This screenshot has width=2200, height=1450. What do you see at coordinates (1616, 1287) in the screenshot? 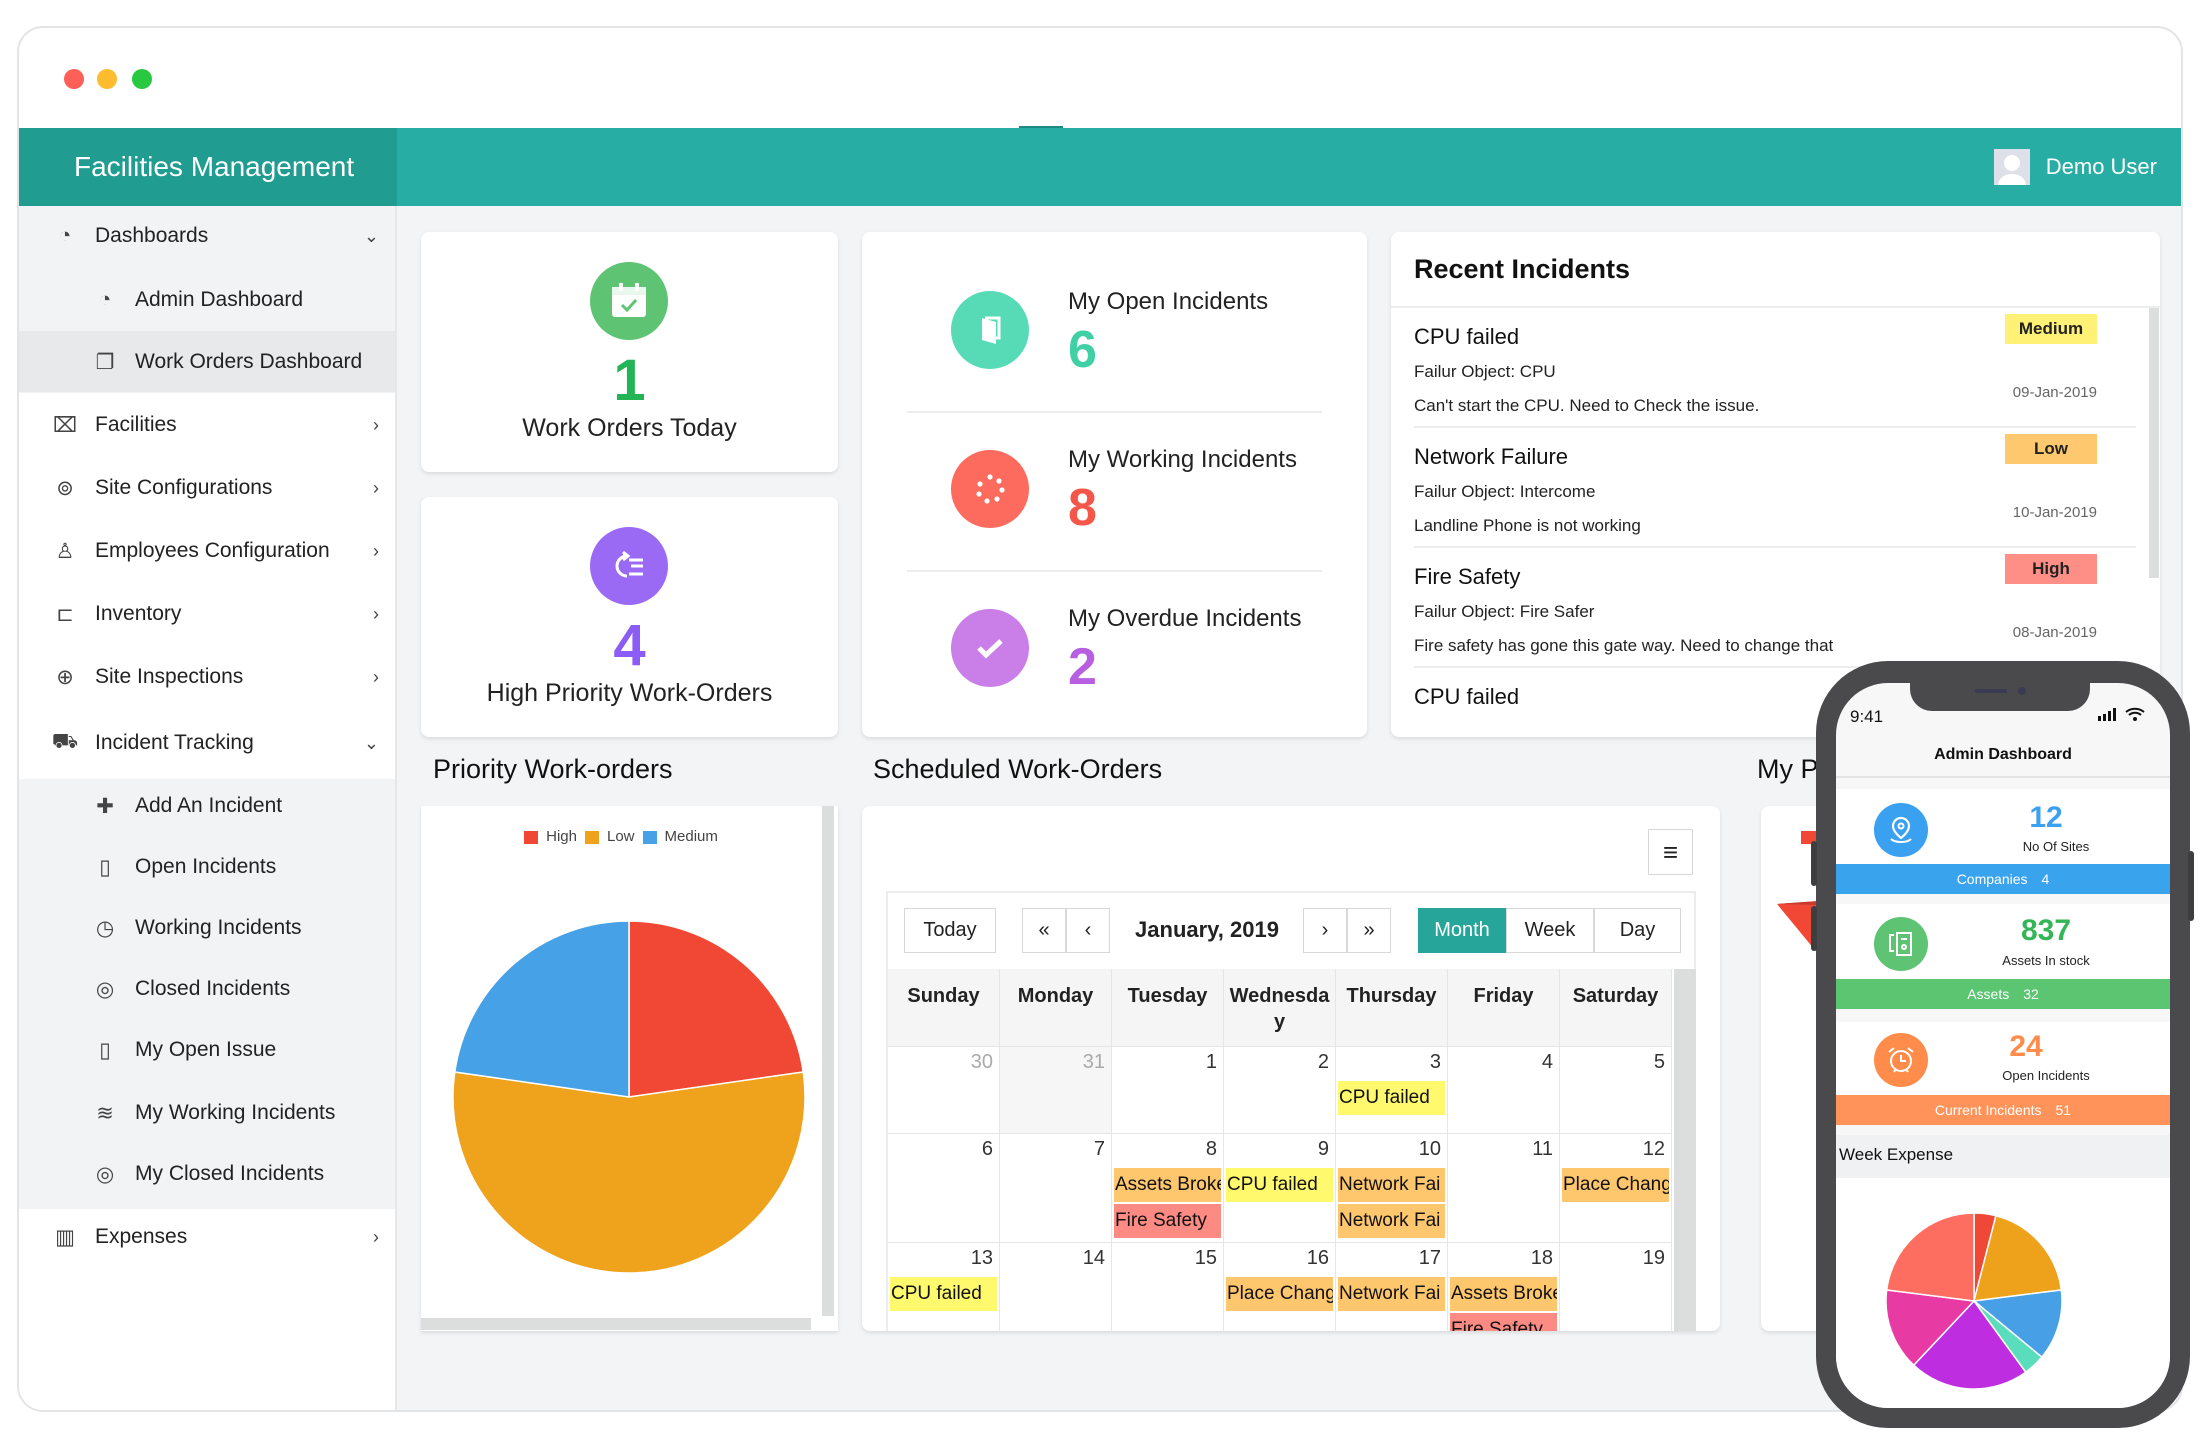
I see `calendar-day: 19` at bounding box center [1616, 1287].